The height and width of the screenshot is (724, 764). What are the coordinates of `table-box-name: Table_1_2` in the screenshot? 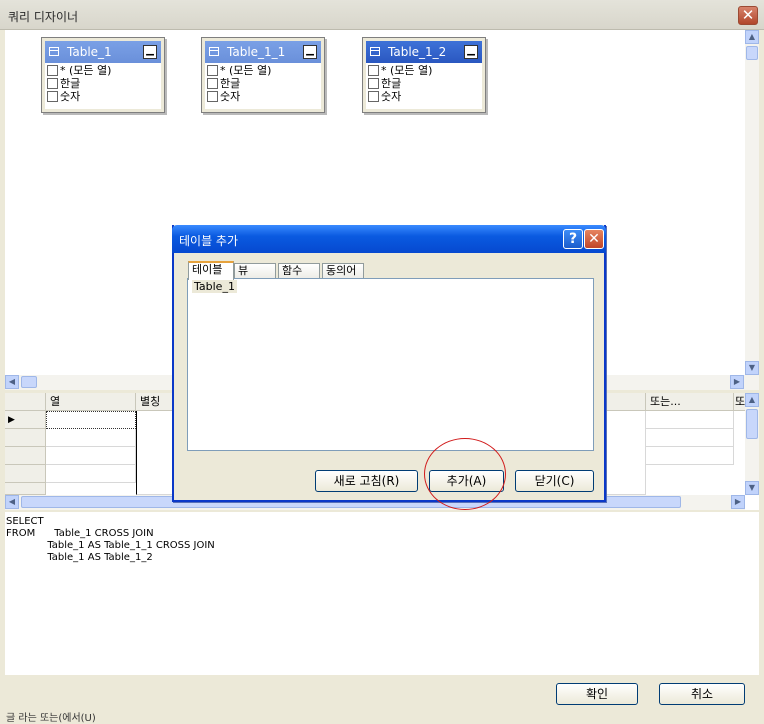 It's located at (417, 52).